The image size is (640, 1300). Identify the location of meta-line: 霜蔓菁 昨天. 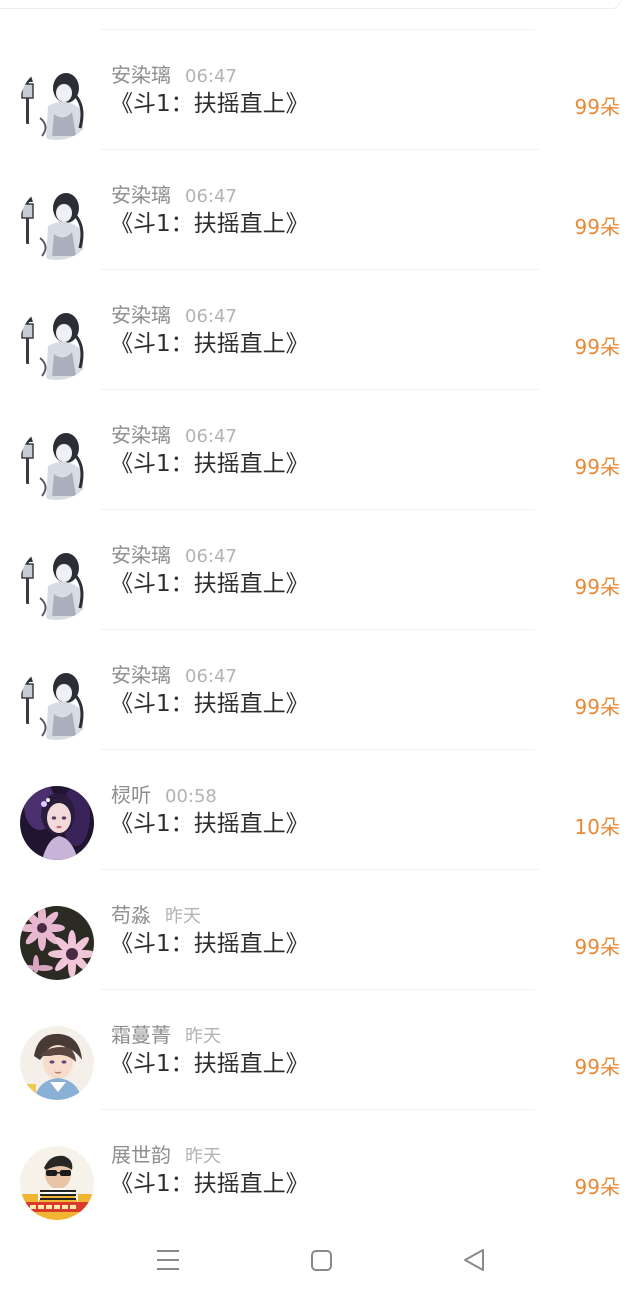
(166, 1035).